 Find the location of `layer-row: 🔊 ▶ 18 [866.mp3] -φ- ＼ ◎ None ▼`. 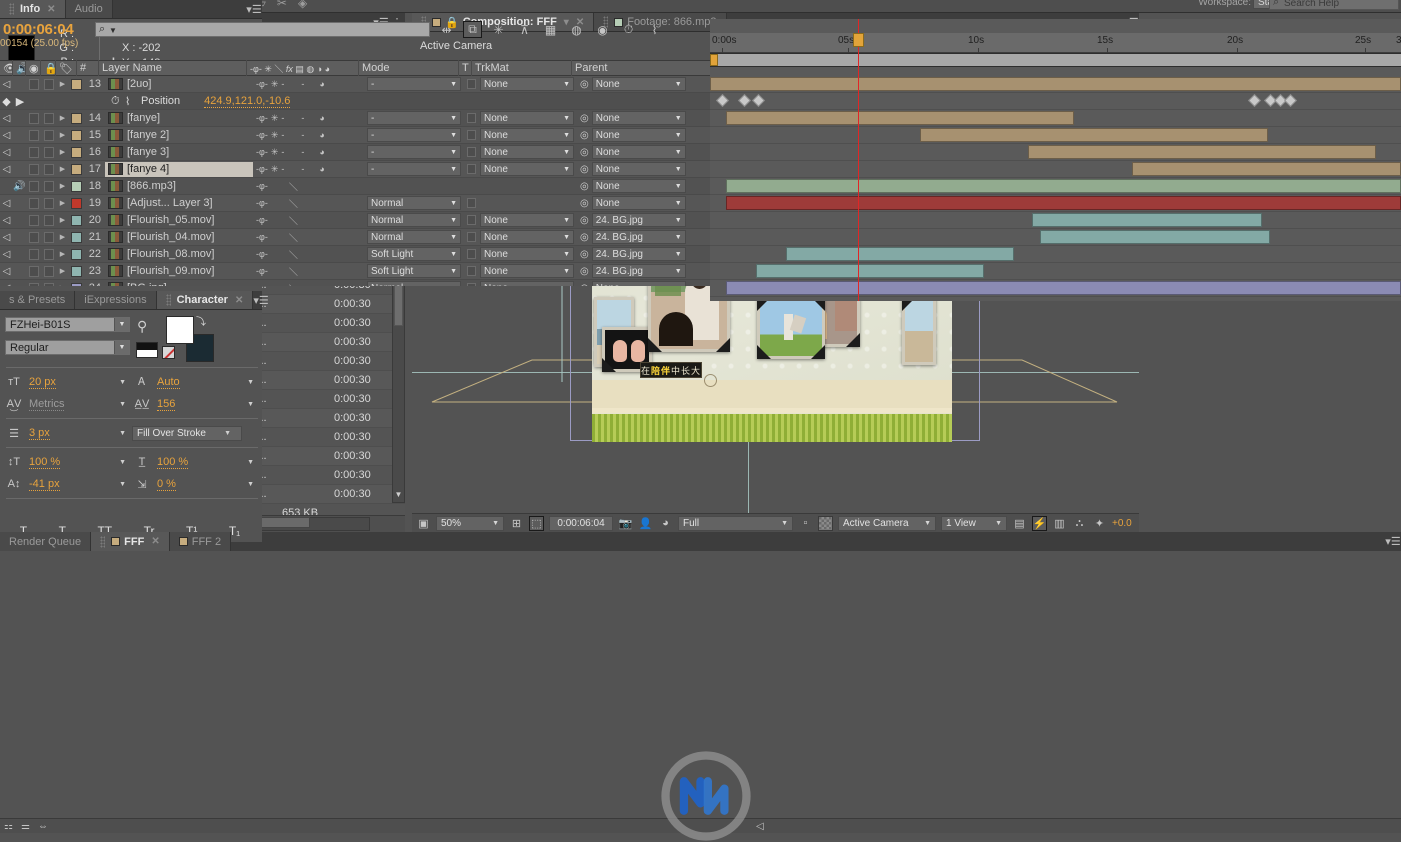

layer-row: 🔊 ▶ 18 [866.mp3] -φ- ＼ ◎ None ▼ is located at coordinates (355, 186).